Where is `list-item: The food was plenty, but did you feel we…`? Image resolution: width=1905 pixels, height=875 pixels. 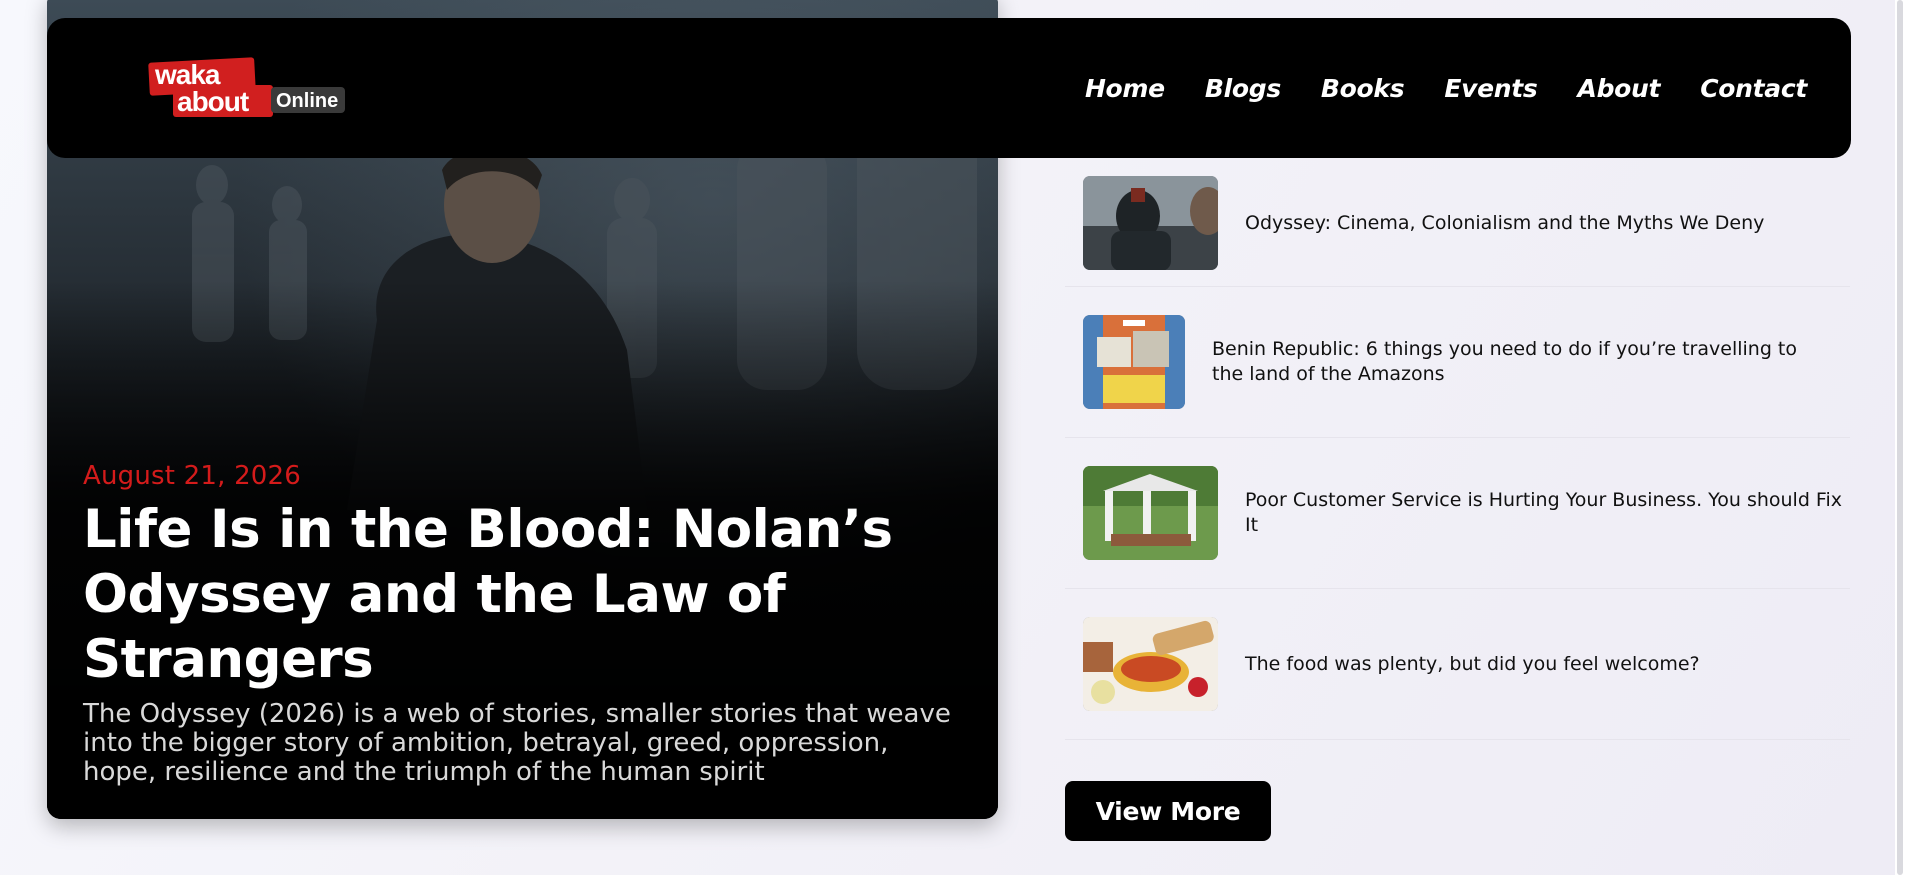 list-item: The food was plenty, but did you feel we… is located at coordinates (1457, 664).